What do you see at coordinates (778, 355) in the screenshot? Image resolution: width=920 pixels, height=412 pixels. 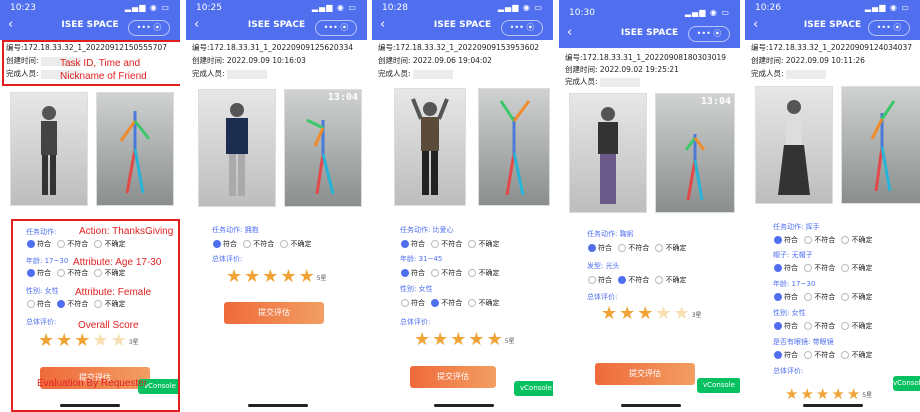 I see `radio-checked-icon` at bounding box center [778, 355].